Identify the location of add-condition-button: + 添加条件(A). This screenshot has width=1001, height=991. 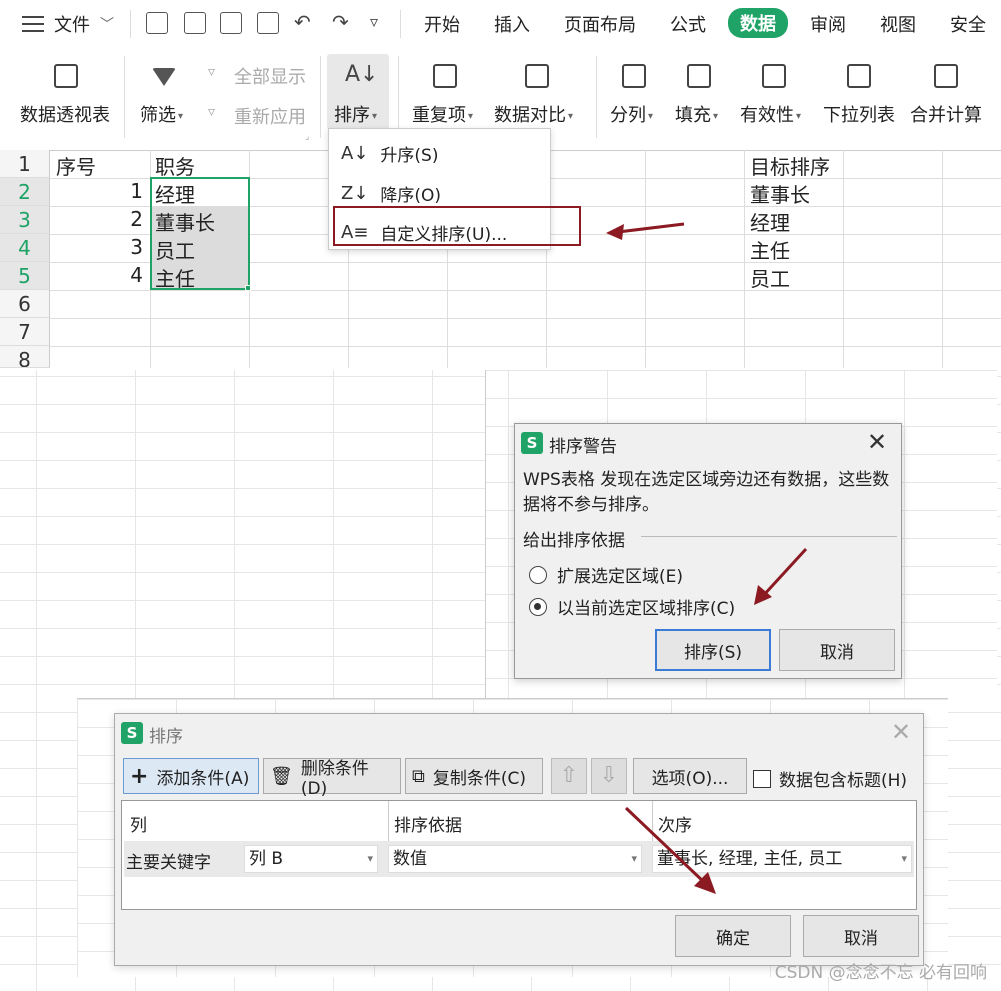
(191, 776).